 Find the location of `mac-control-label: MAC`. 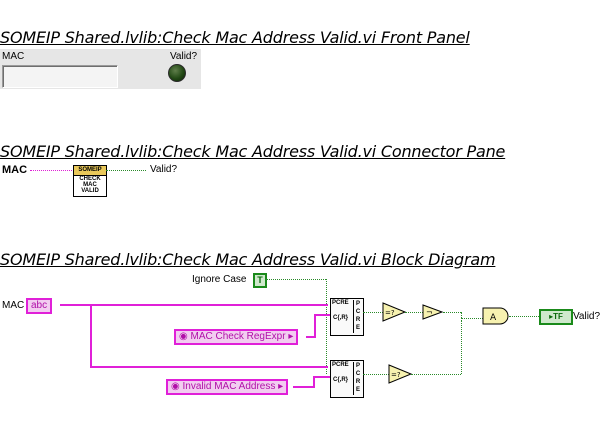

mac-control-label: MAC is located at coordinates (13, 56).